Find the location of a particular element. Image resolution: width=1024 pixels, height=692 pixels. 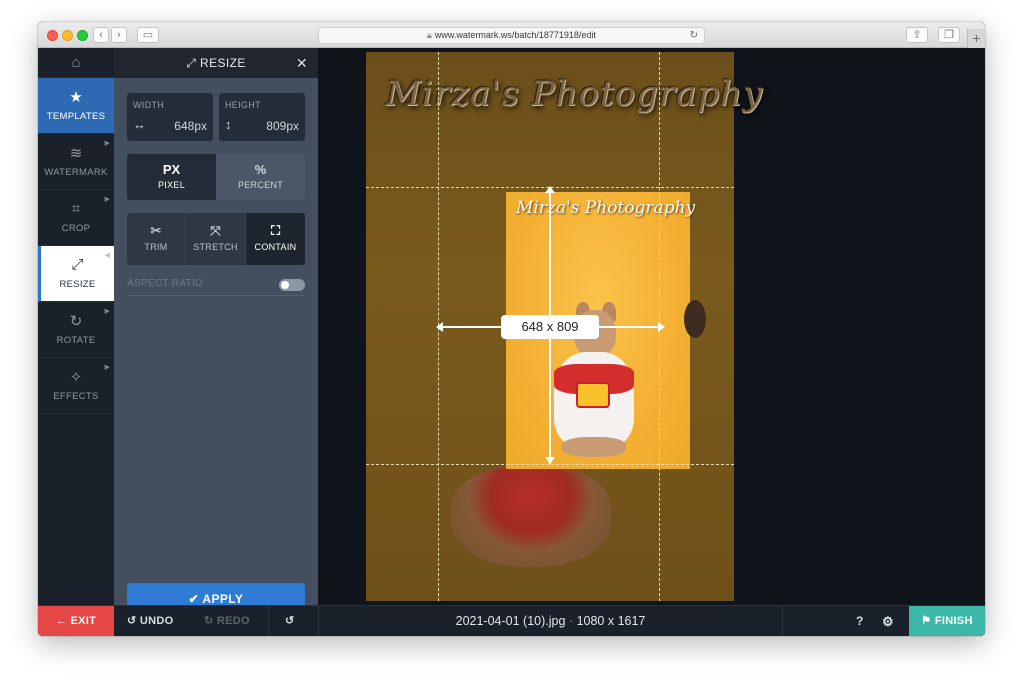

help-button: ? is located at coordinates (860, 621).